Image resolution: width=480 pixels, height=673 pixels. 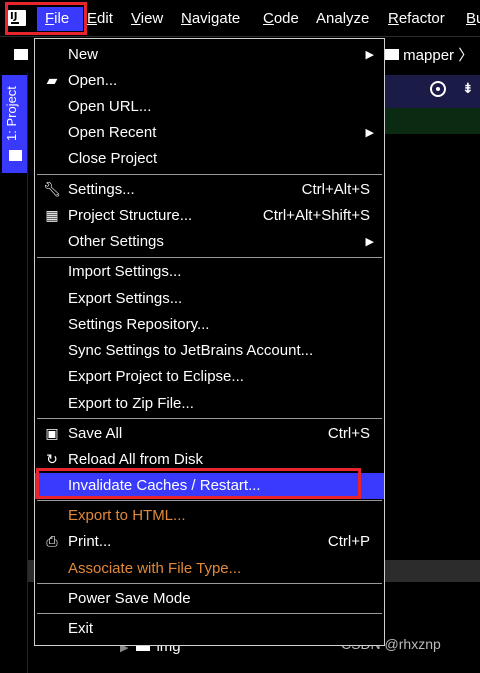 I want to click on menu-item-project-structure: ▦ Project Structure... Ctrl+Alt+Shift+S, so click(x=209, y=216).